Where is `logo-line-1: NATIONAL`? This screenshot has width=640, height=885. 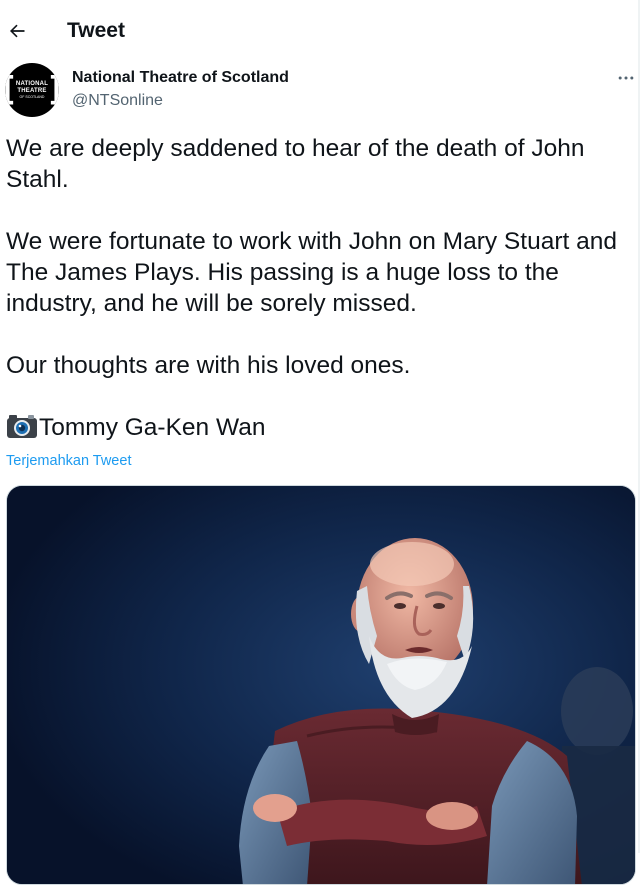 logo-line-1: NATIONAL is located at coordinates (32, 83).